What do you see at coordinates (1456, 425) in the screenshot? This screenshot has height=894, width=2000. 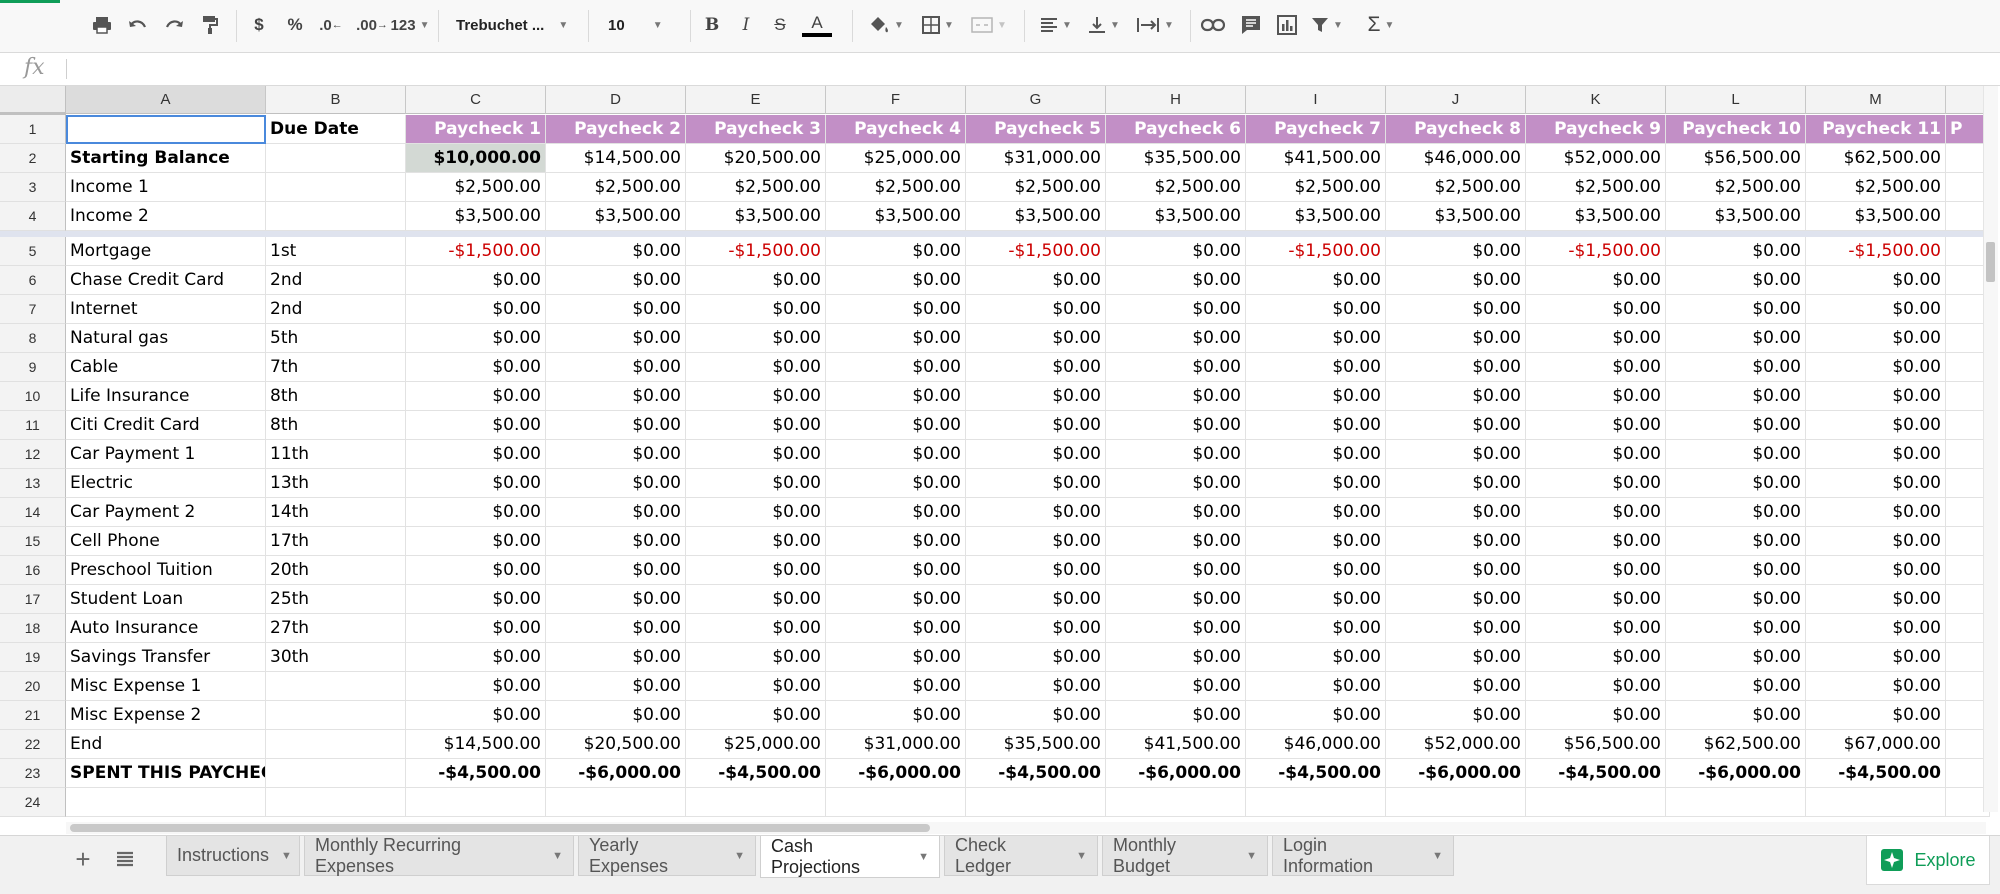 I see `cell-j11: $0.00` at bounding box center [1456, 425].